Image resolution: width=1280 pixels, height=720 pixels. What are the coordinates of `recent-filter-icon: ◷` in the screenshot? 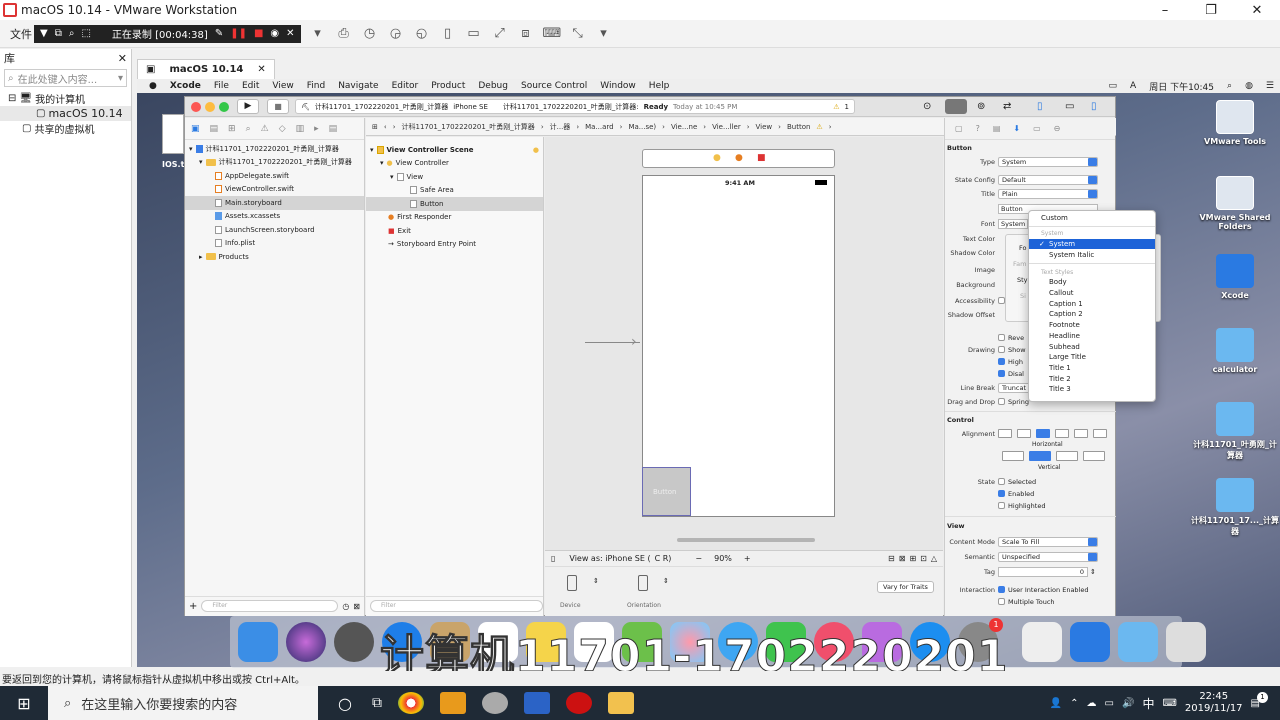 It's located at (345, 606).